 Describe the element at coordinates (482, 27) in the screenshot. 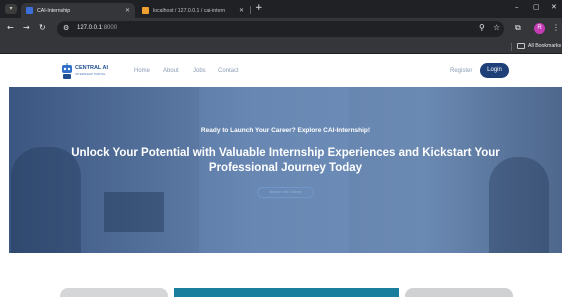

I see `zoom-icon: ⚲` at that location.